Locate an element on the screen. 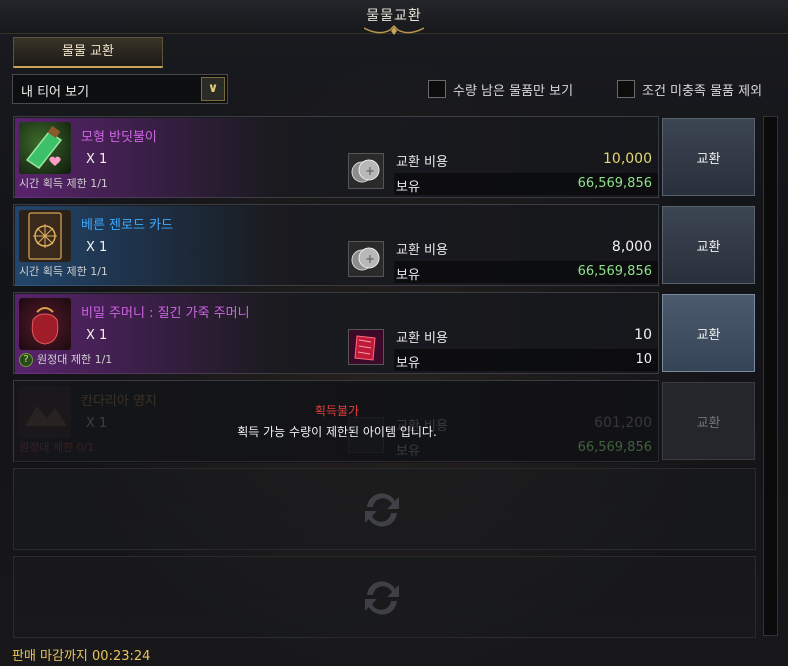 This screenshot has width=788, height=666. owned-strip is located at coordinates (526, 360).